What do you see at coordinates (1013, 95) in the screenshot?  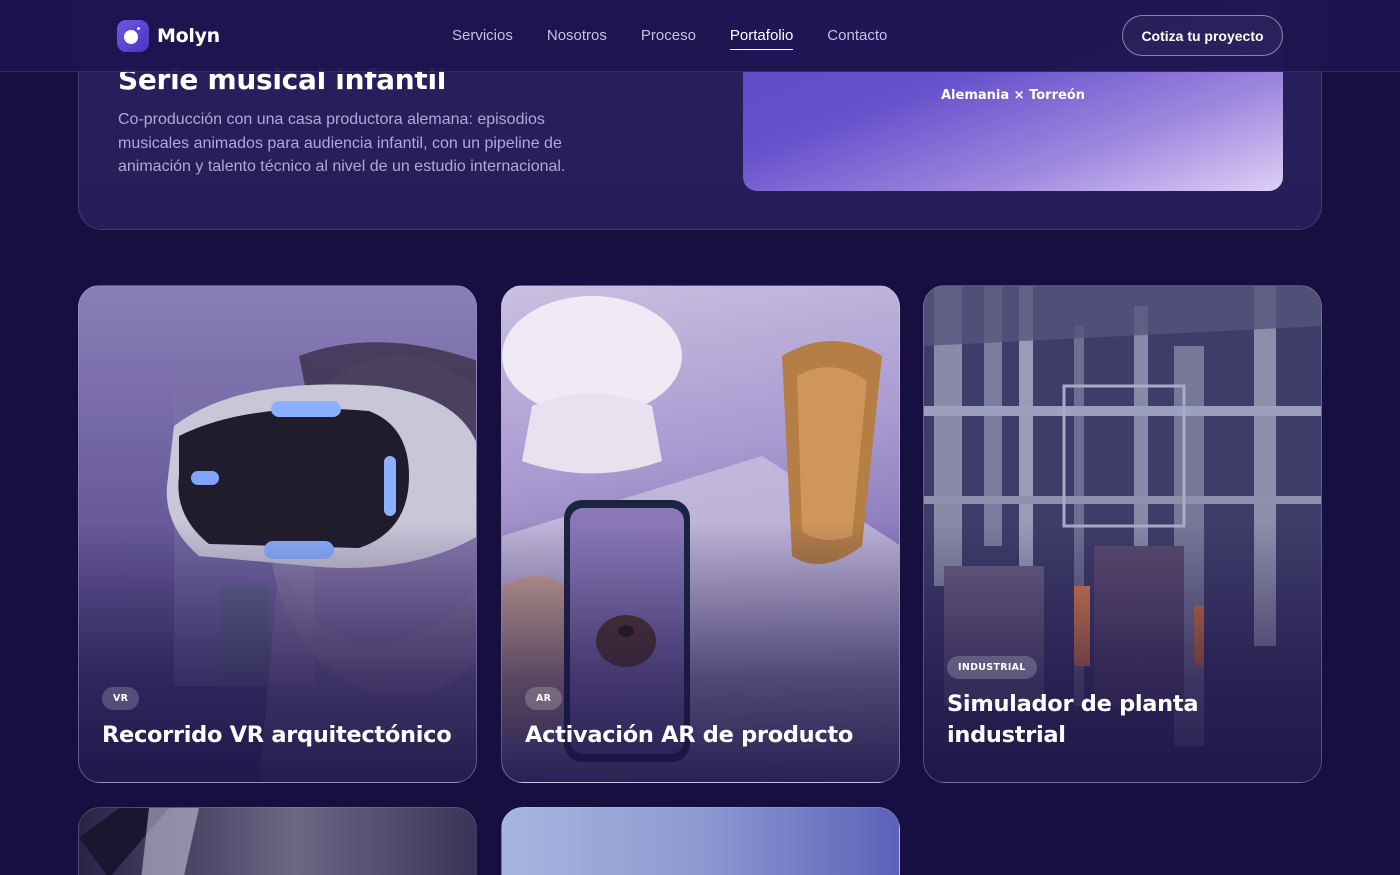 I see `featured-caption: Alemania × Torreón` at bounding box center [1013, 95].